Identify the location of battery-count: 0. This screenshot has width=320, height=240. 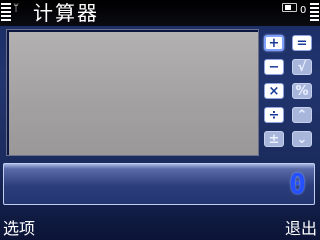
(303, 10).